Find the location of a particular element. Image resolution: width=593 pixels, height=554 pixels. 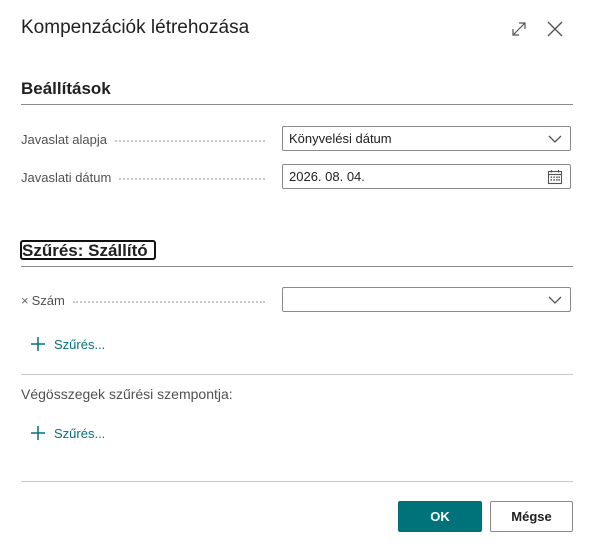

field-label-text: Szám is located at coordinates (48, 300).